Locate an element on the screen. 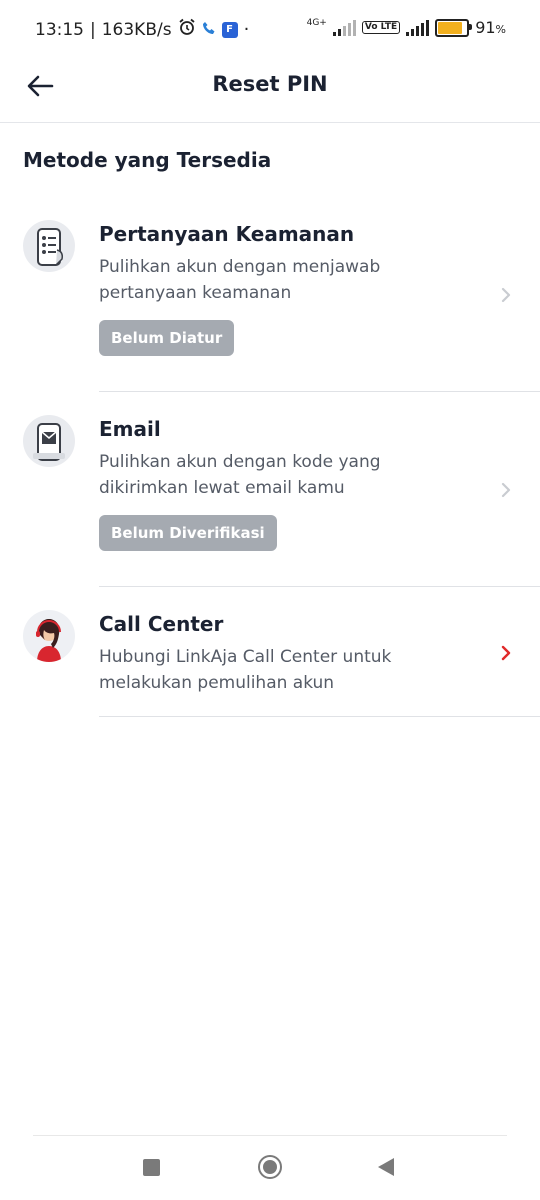 This screenshot has width=540, height=1200. status-left: 13:15 | 163KB/s F · is located at coordinates (142, 29).